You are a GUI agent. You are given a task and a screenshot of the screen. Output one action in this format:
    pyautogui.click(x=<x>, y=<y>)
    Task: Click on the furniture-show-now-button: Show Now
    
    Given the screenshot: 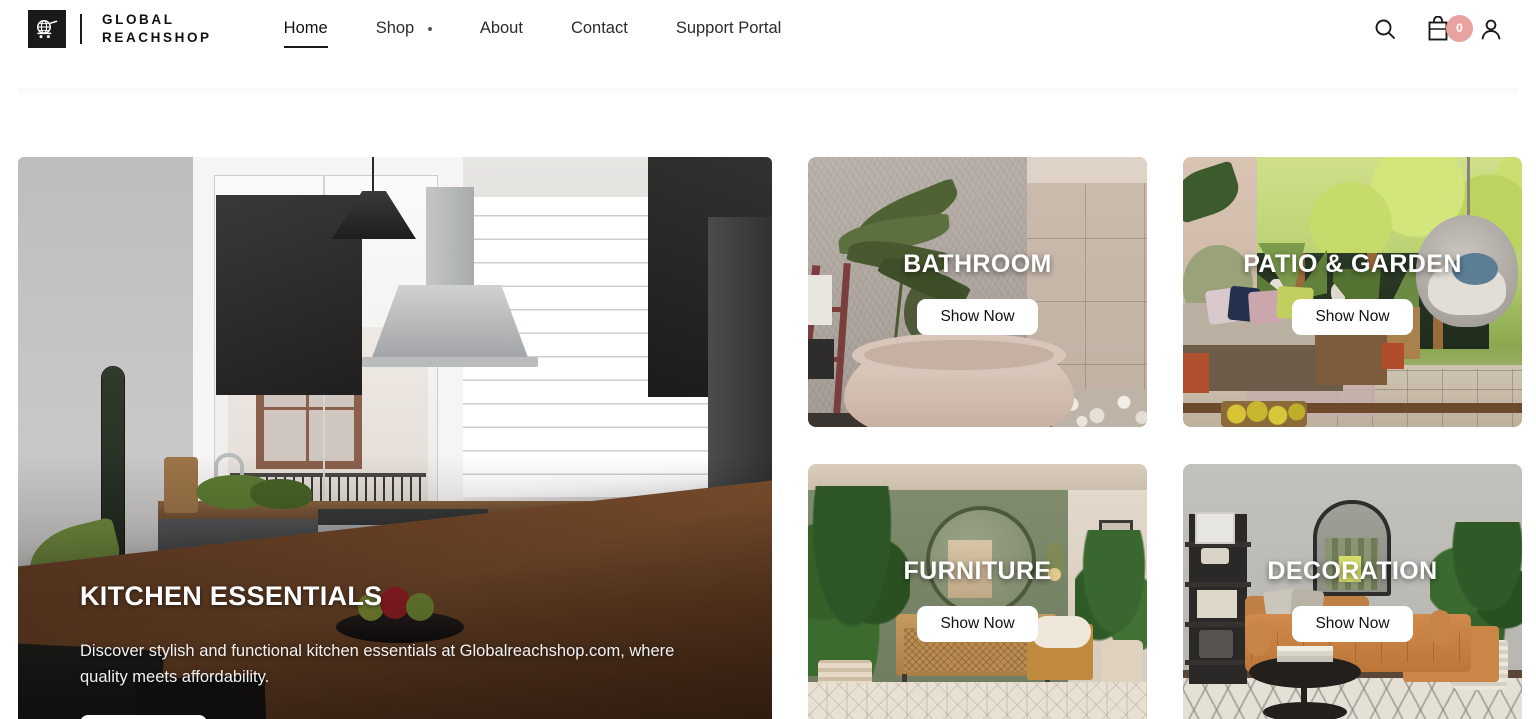 What is the action you would take?
    pyautogui.click(x=977, y=623)
    